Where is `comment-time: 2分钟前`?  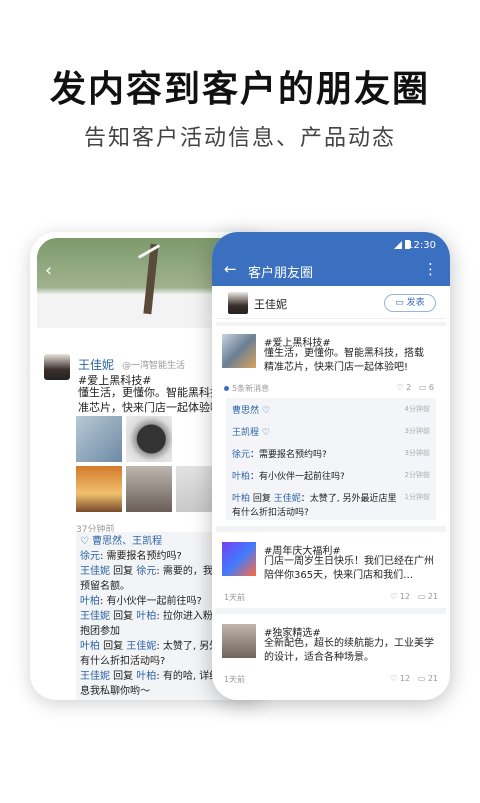
comment-time: 2分钟前 is located at coordinates (417, 475).